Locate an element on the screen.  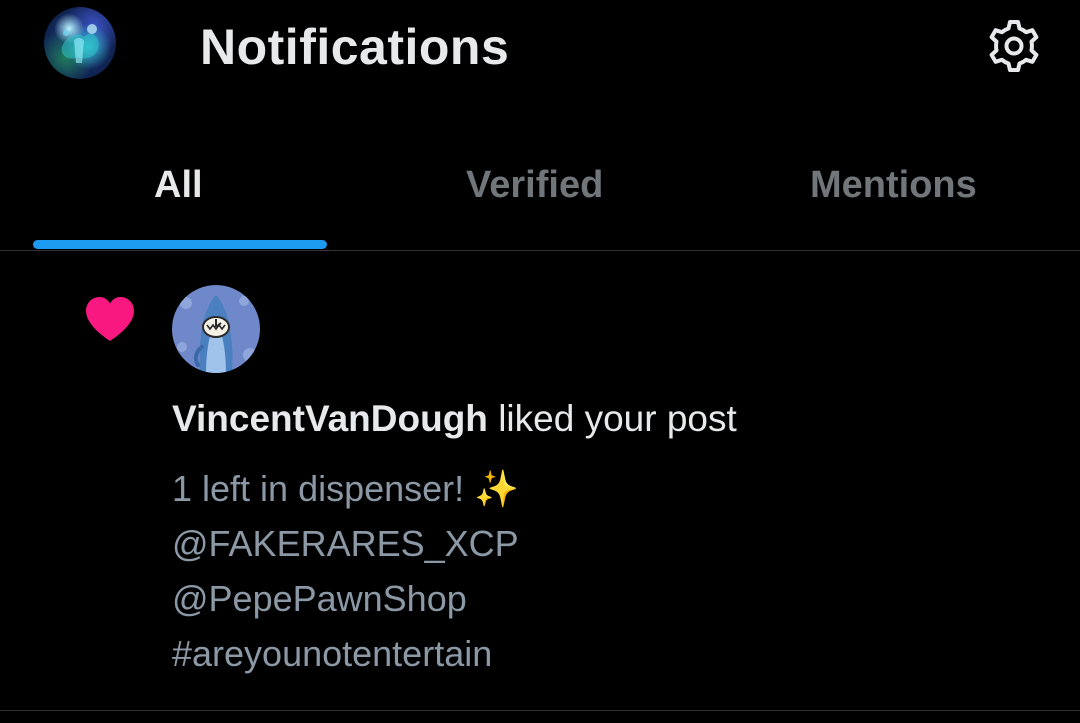
post-mention: @FAKERARES_XCP is located at coordinates (345, 543).